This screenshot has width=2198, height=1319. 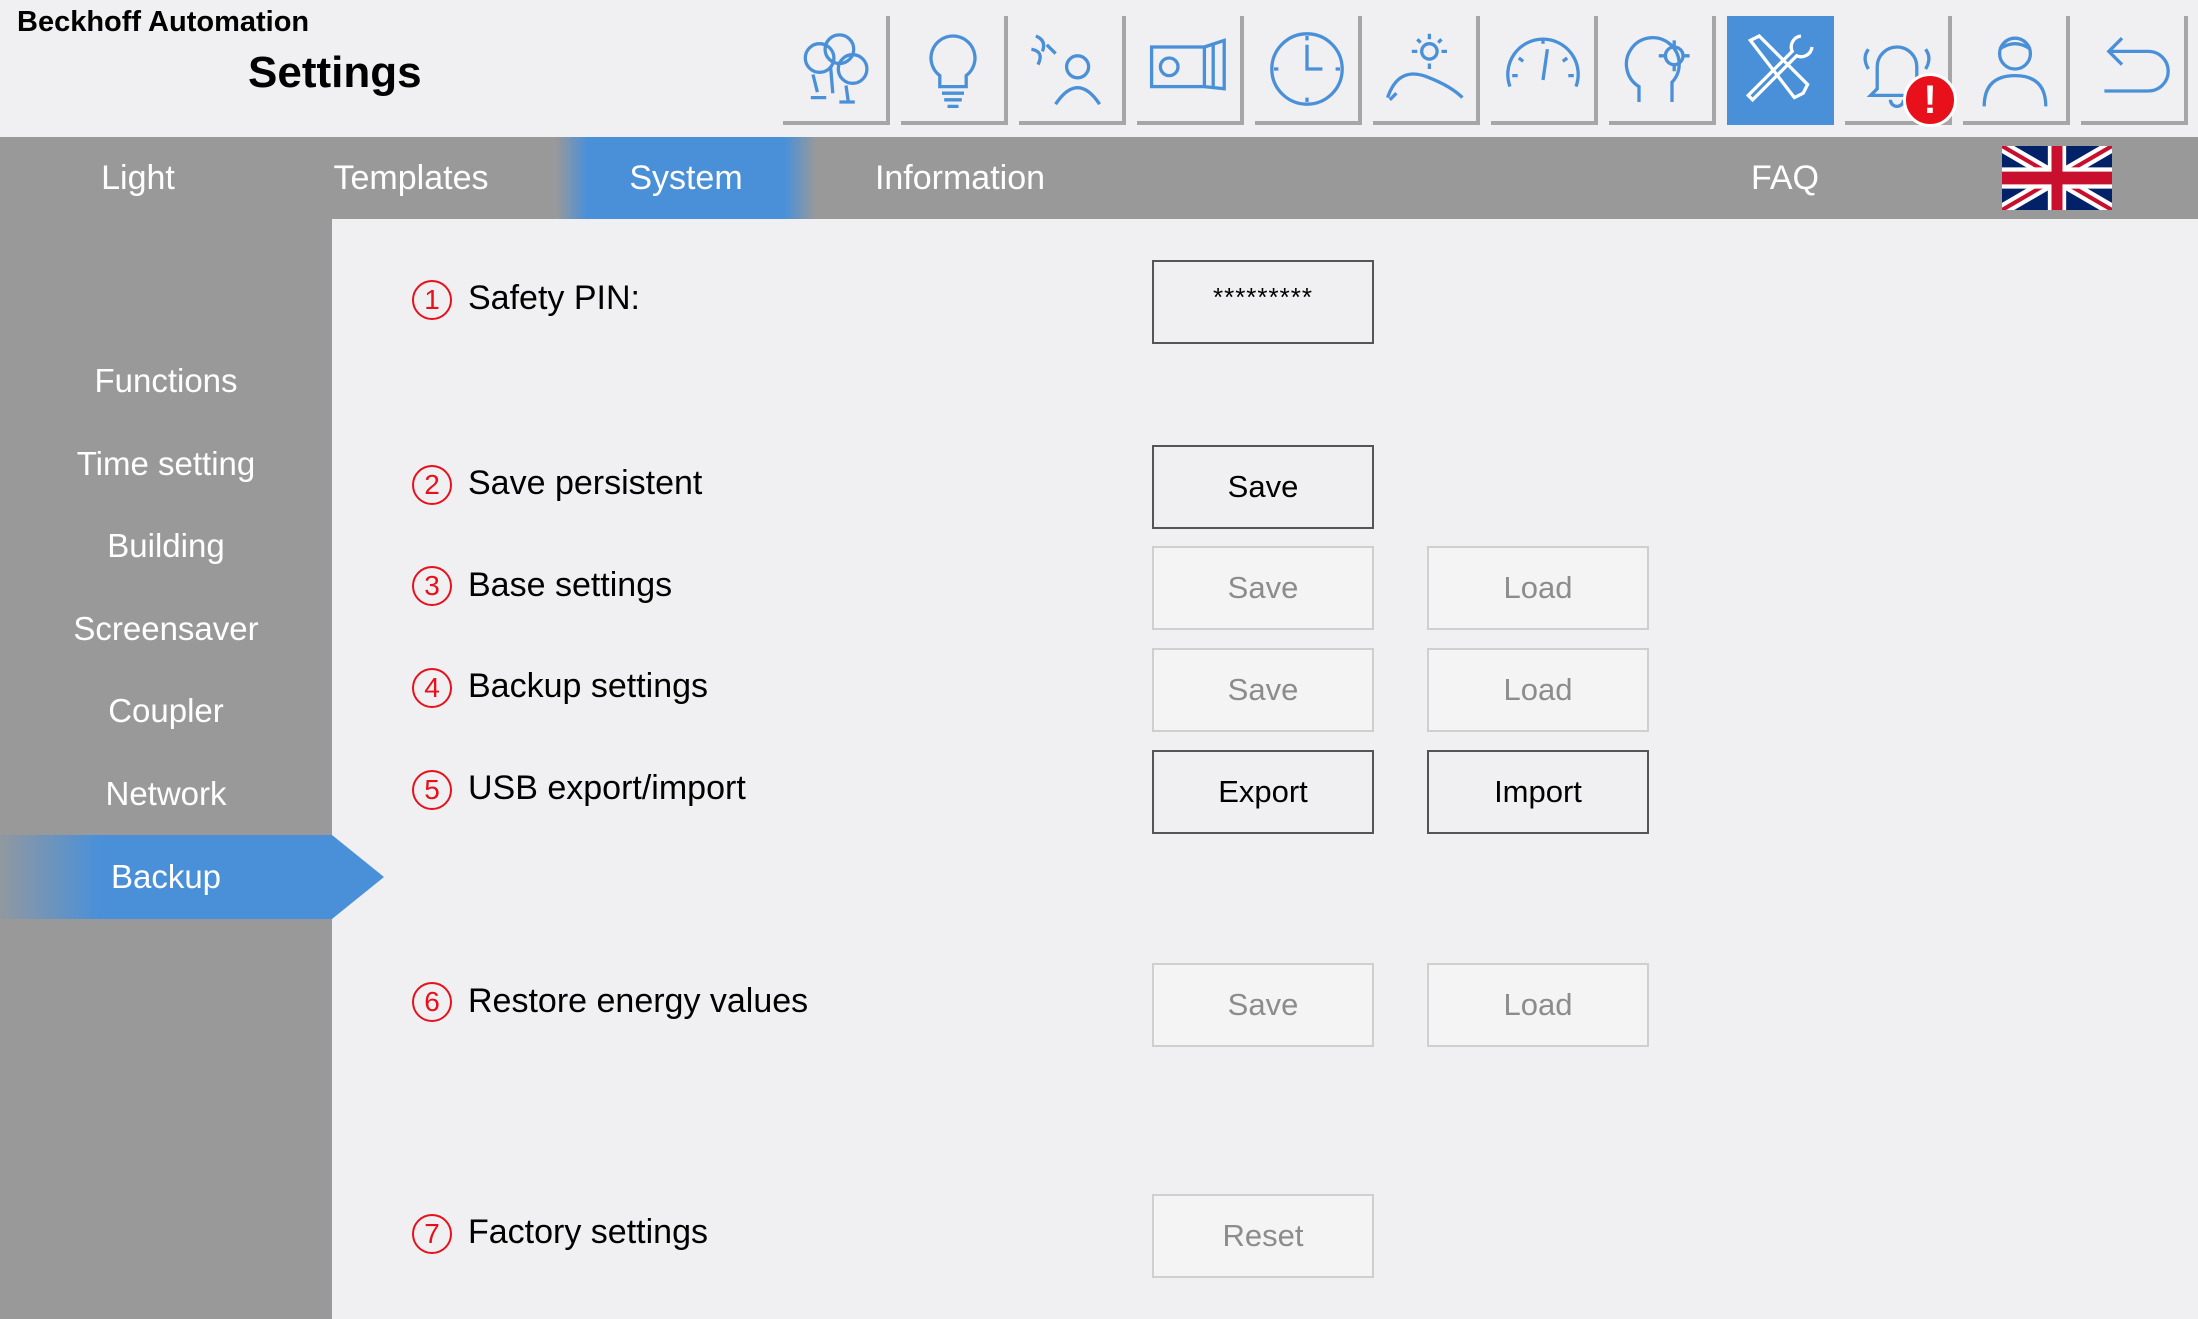 What do you see at coordinates (138, 178) in the screenshot?
I see `tab-light: Light` at bounding box center [138, 178].